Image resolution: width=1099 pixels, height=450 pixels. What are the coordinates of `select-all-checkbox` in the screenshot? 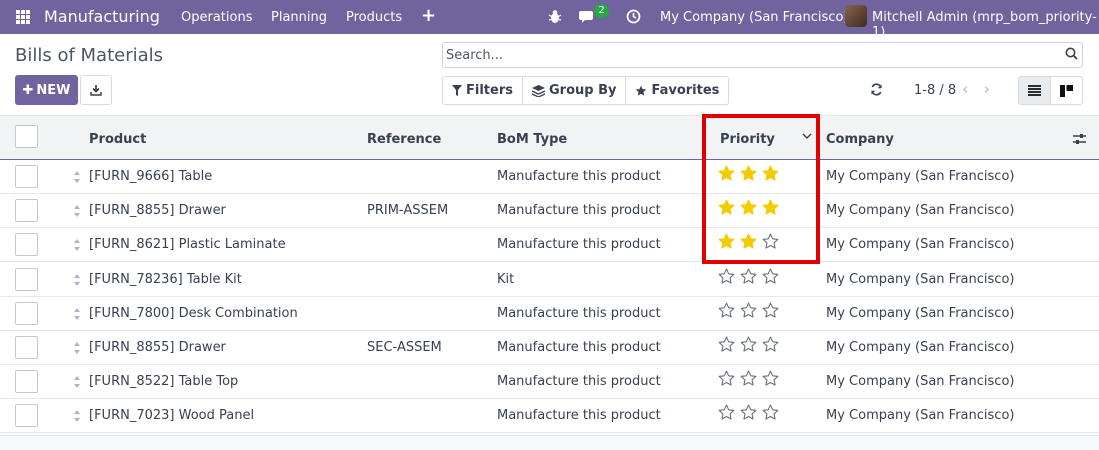 It's located at (26, 136).